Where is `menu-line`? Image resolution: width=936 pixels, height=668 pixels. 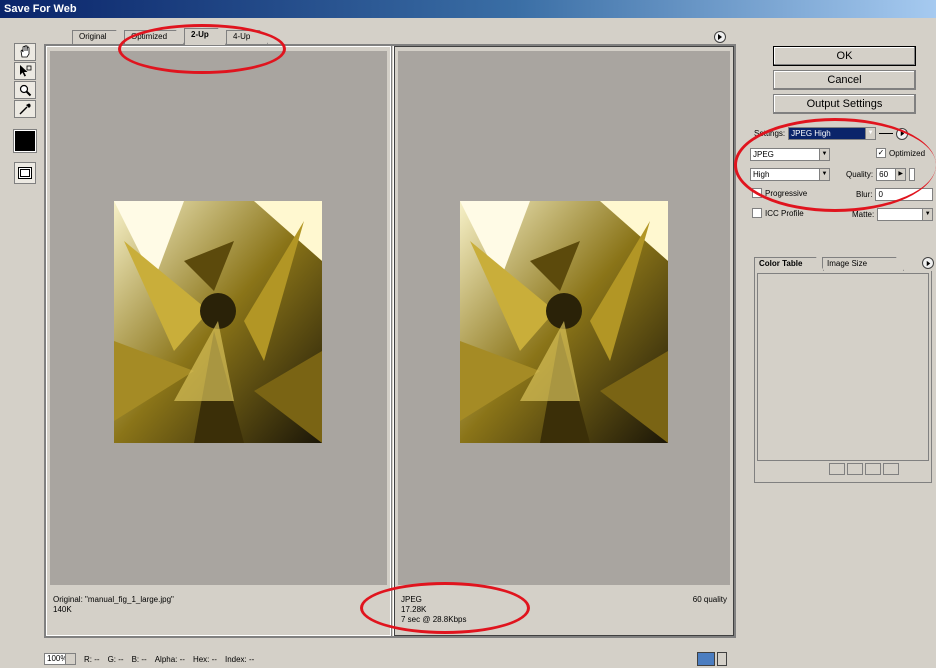 menu-line is located at coordinates (886, 133).